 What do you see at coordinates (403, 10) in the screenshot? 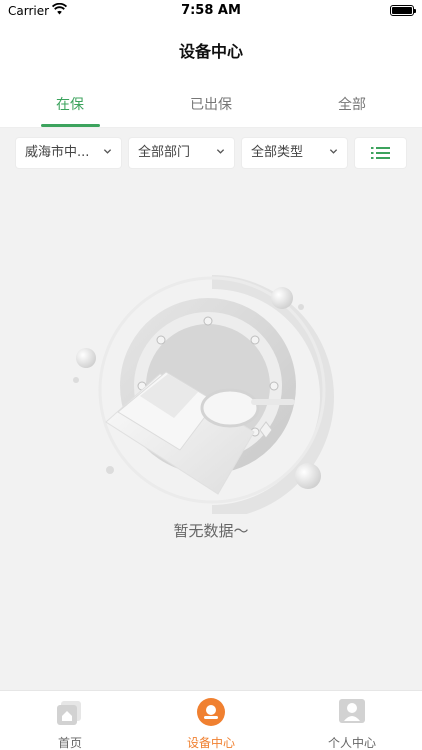
I see `battery-icon` at bounding box center [403, 10].